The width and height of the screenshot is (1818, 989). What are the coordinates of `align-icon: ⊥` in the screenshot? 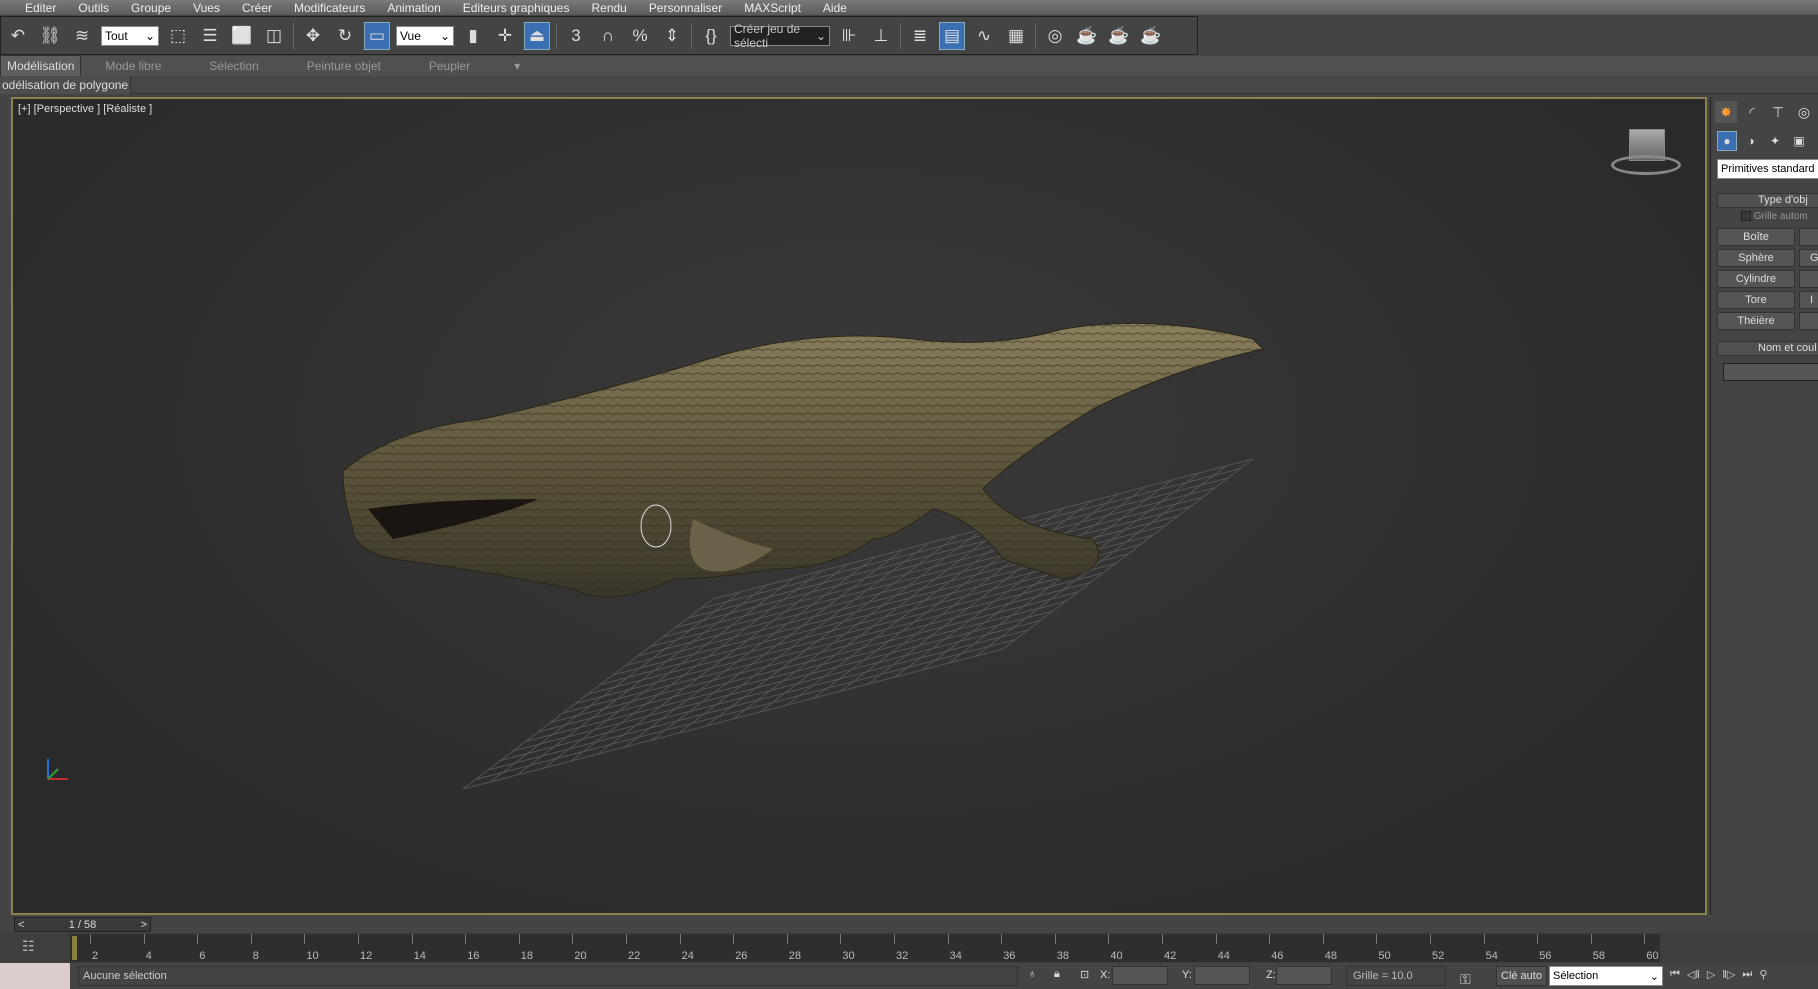 It's located at (881, 36).